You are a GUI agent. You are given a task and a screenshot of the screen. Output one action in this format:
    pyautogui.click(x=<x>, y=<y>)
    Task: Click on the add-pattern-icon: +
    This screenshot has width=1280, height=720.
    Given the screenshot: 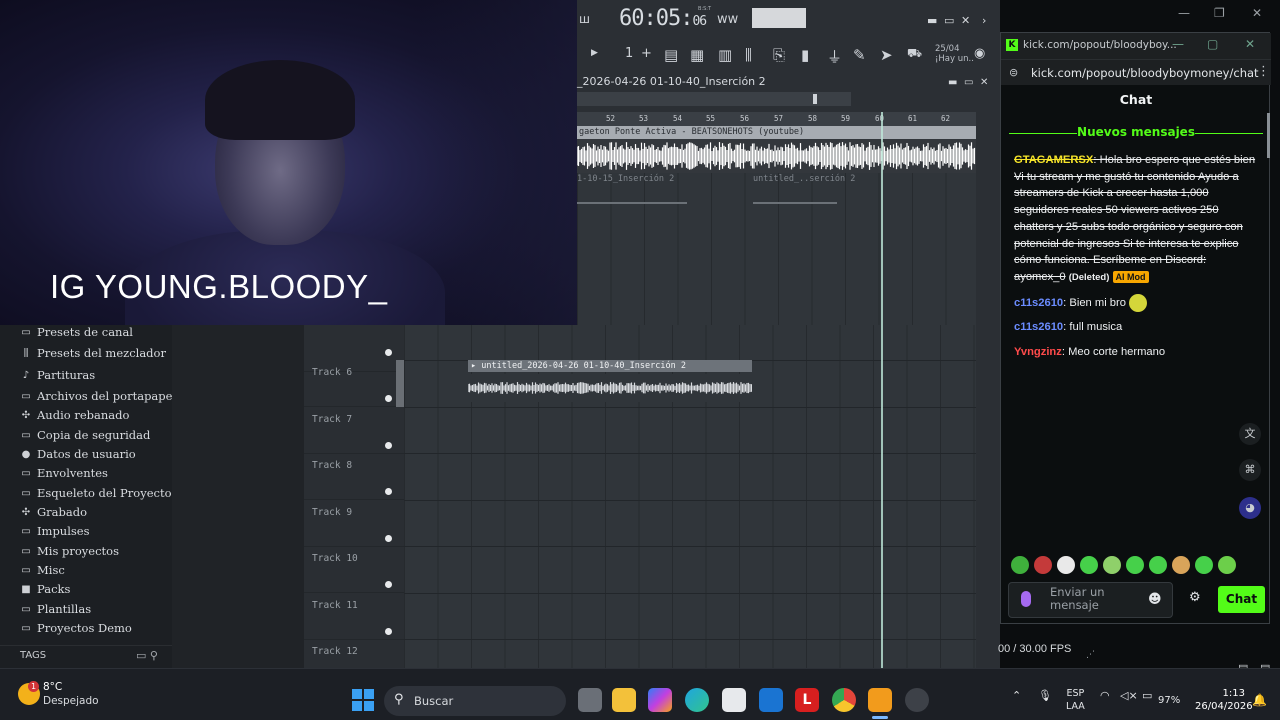 What is the action you would take?
    pyautogui.click(x=646, y=53)
    